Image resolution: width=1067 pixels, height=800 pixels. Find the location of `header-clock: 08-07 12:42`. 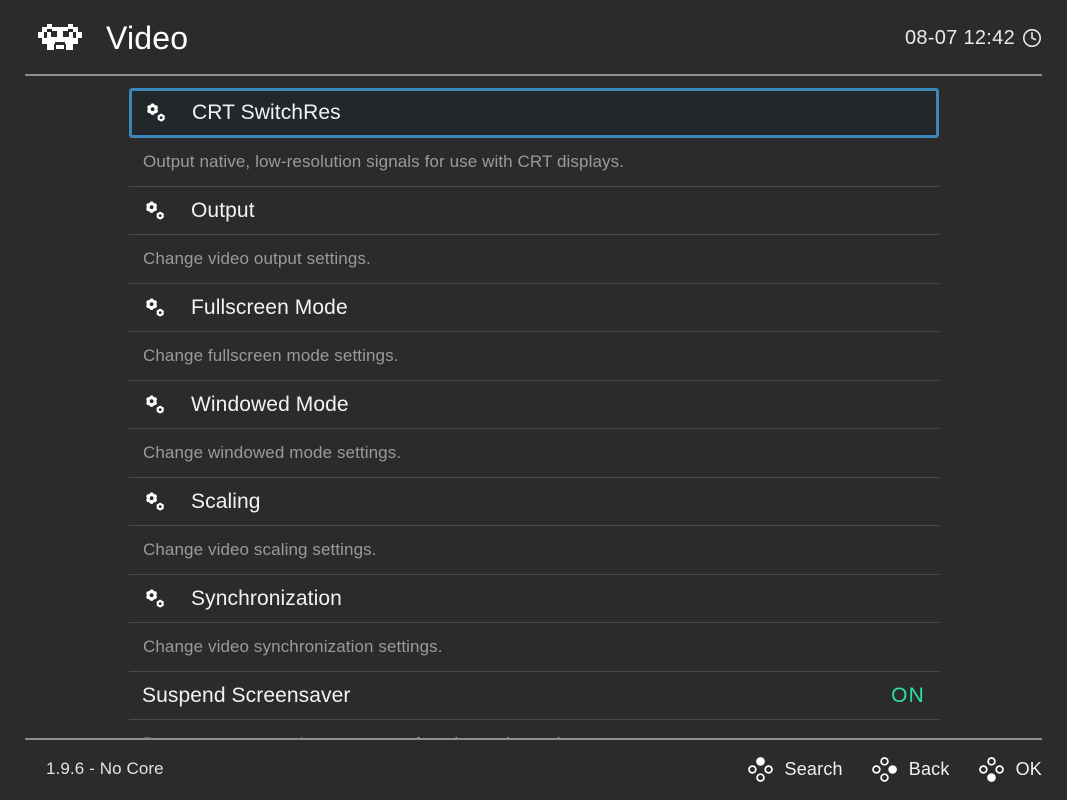

header-clock: 08-07 12:42 is located at coordinates (973, 38).